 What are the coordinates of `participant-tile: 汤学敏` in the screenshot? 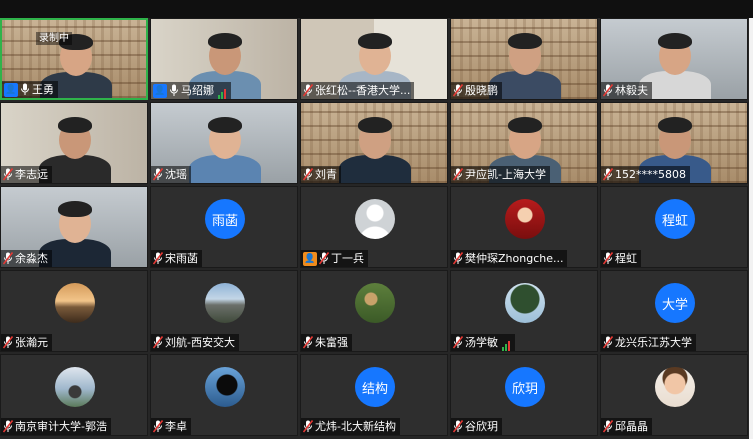 It's located at (524, 311).